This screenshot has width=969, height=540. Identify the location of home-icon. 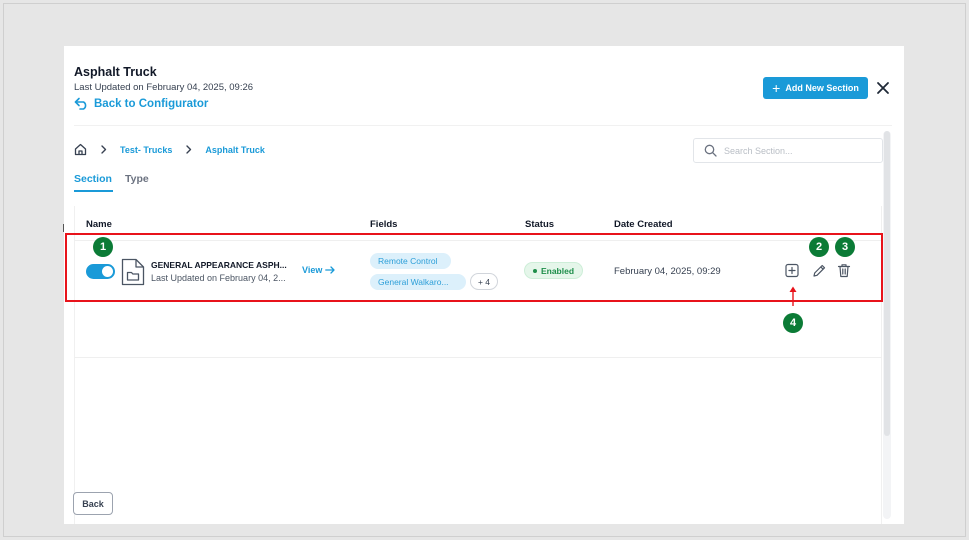
(80, 149).